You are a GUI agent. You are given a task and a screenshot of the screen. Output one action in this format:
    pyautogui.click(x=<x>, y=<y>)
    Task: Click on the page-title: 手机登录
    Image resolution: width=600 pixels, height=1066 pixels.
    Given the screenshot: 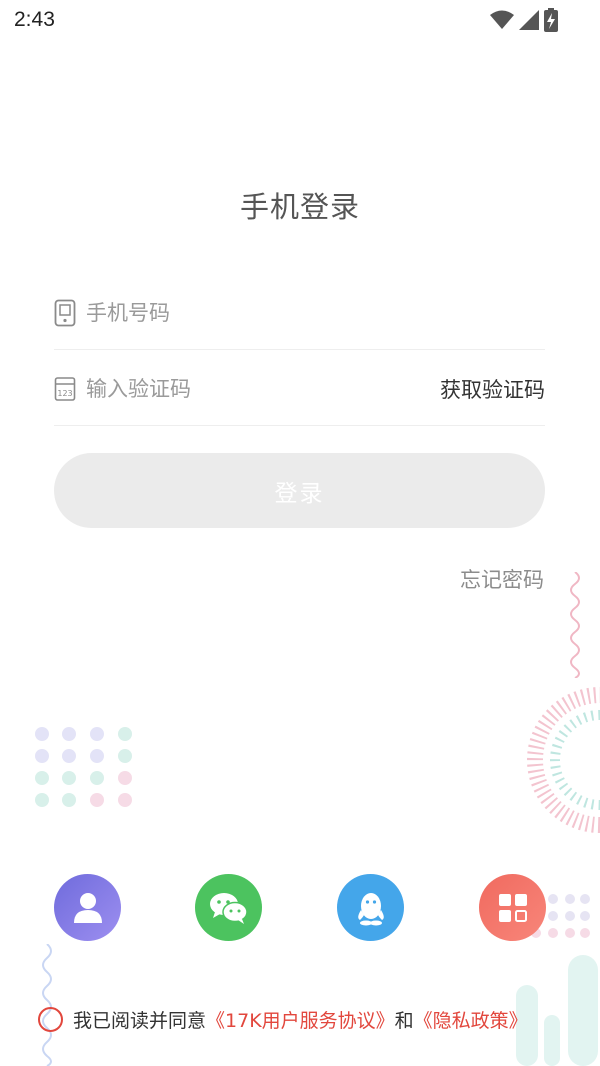 What is the action you would take?
    pyautogui.click(x=299, y=207)
    